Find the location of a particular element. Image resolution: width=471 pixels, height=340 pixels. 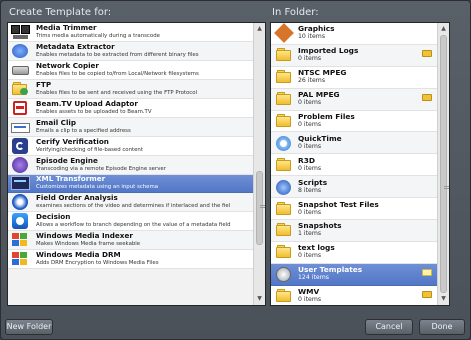

folder-item: PAL MPEG 0 items is located at coordinates (354, 99).